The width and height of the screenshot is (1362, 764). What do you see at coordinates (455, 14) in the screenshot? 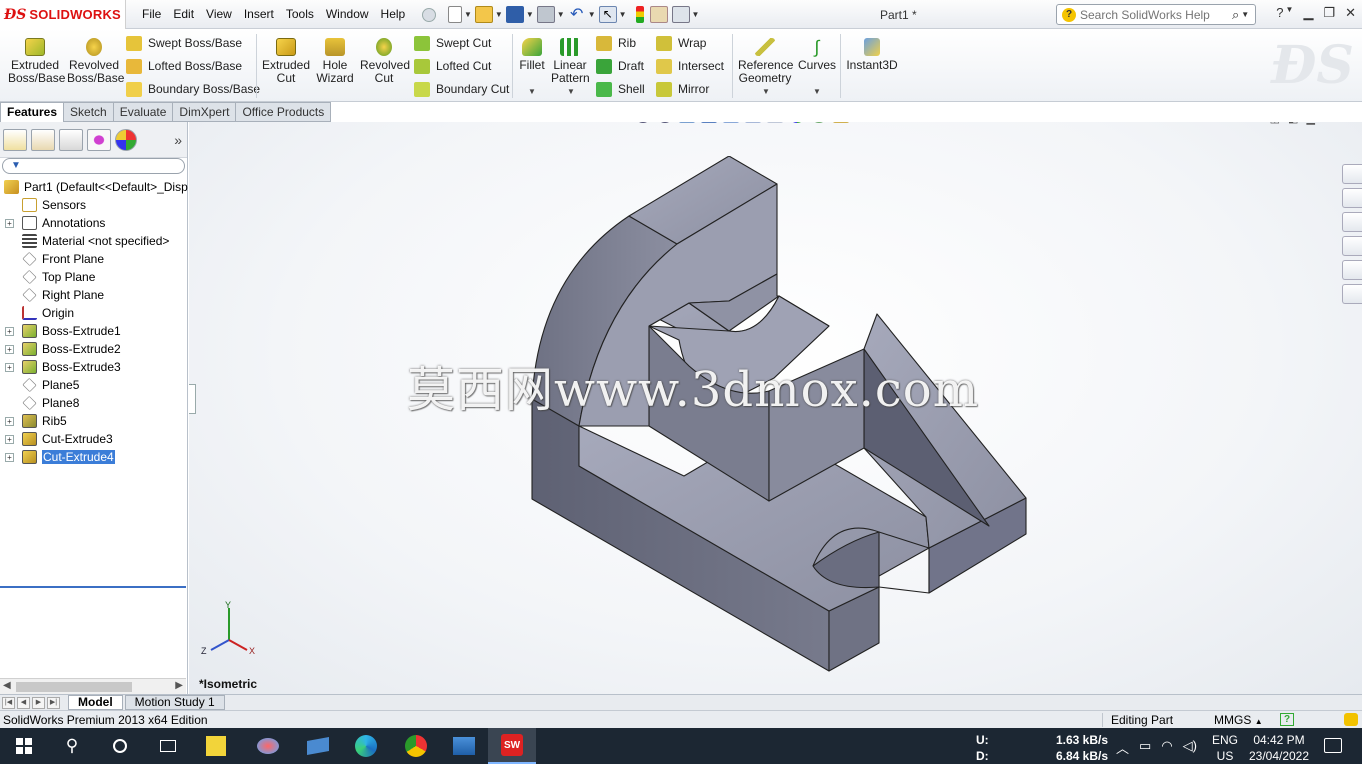
I see `new-document-icon` at bounding box center [455, 14].